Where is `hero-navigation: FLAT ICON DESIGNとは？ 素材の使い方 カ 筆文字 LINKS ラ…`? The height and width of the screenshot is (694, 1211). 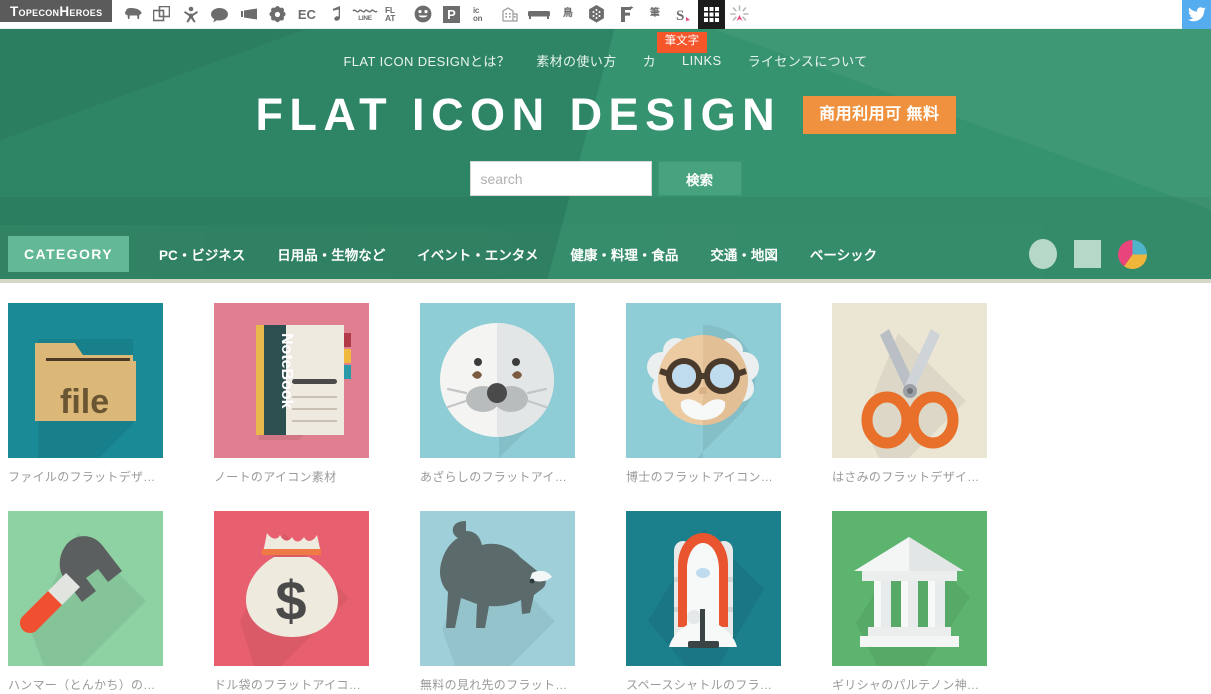 hero-navigation: FLAT ICON DESIGNとは？ 素材の使い方 カ 筆文字 LINKS ラ… is located at coordinates (605, 49).